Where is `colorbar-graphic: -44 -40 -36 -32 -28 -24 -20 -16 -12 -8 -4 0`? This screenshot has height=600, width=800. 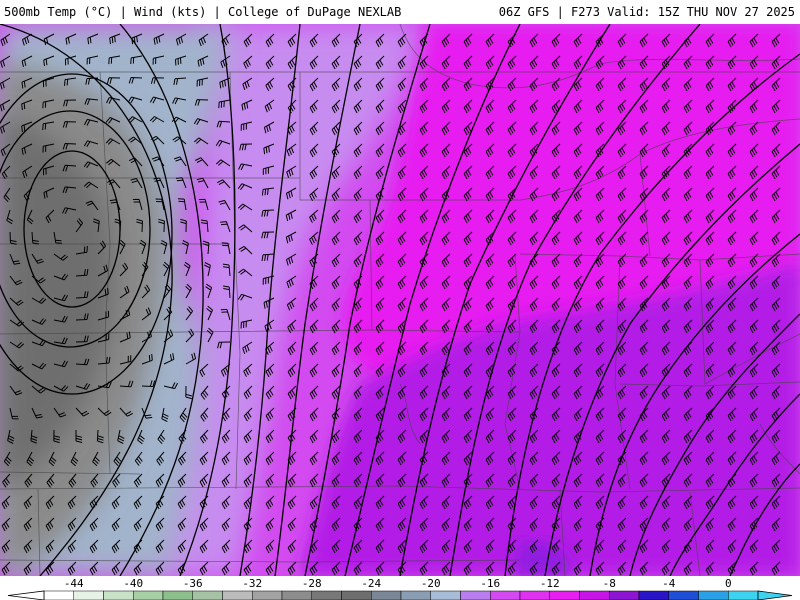 colorbar-graphic: -44 -40 -36 -32 -28 -24 -20 -16 -12 -8 -4 0 is located at coordinates (400, 588).